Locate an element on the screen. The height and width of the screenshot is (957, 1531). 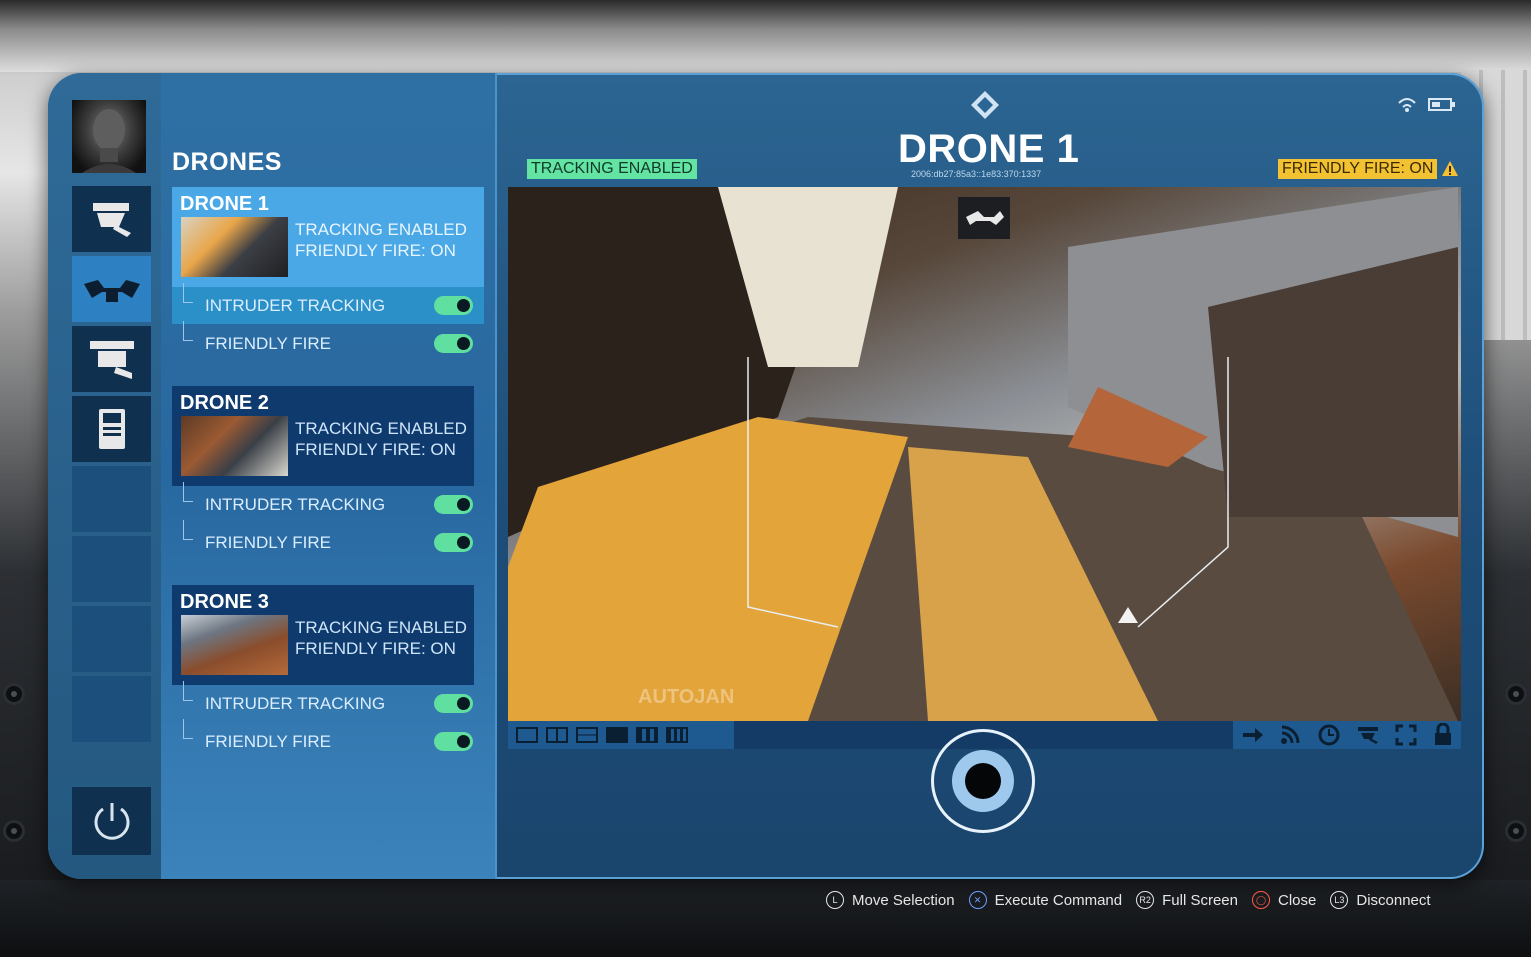
avatar-icon is located at coordinates (109, 141).